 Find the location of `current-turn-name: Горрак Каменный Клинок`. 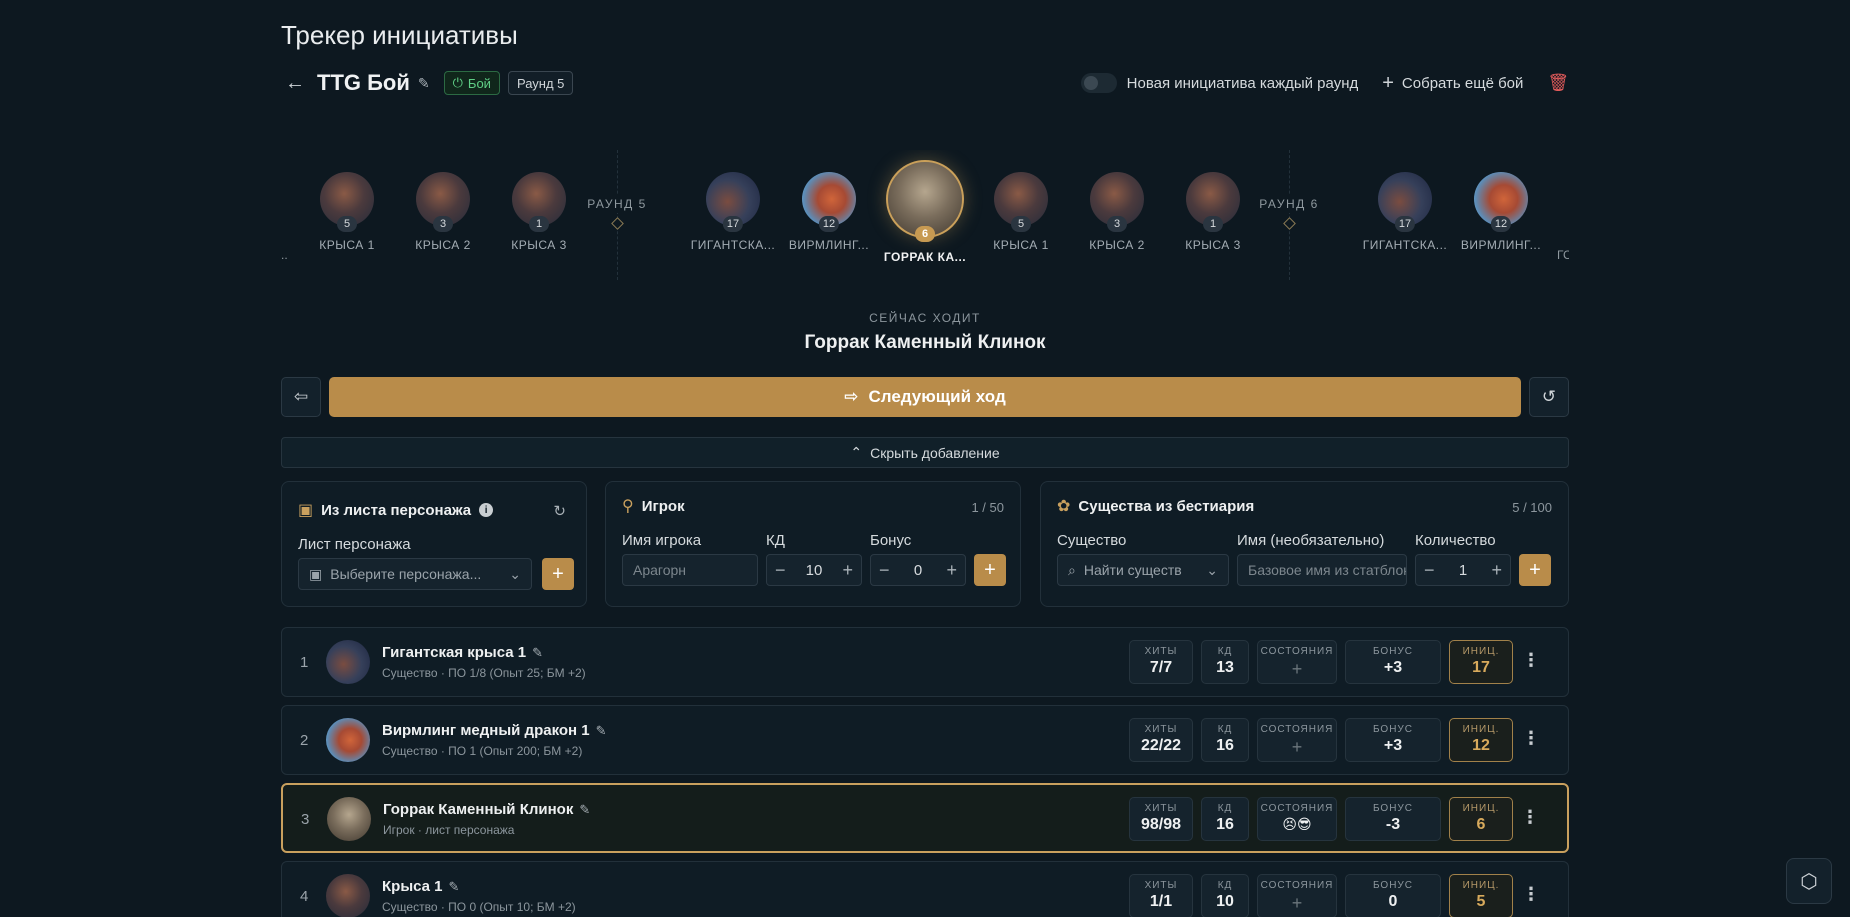

current-turn-name: Горрак Каменный Клинок is located at coordinates (925, 342).